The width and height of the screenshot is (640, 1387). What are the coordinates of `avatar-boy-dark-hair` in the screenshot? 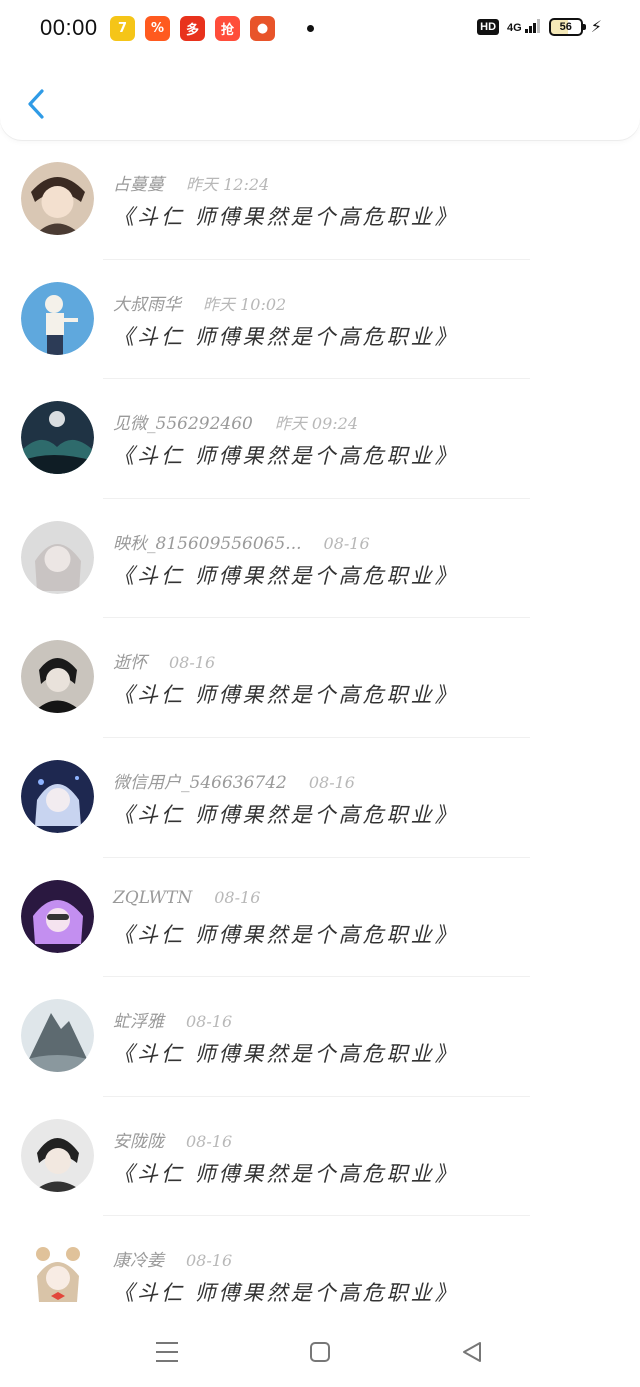 It's located at (57, 1155).